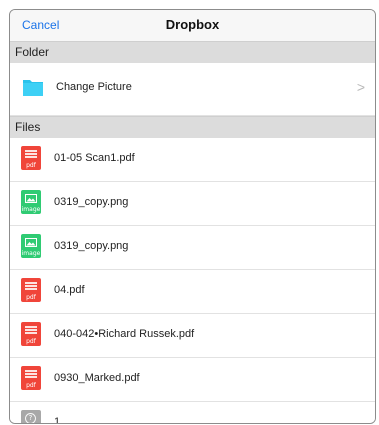 The height and width of the screenshot is (425, 379). I want to click on file-name: 01-05 Scan1.pdf, so click(94, 158).